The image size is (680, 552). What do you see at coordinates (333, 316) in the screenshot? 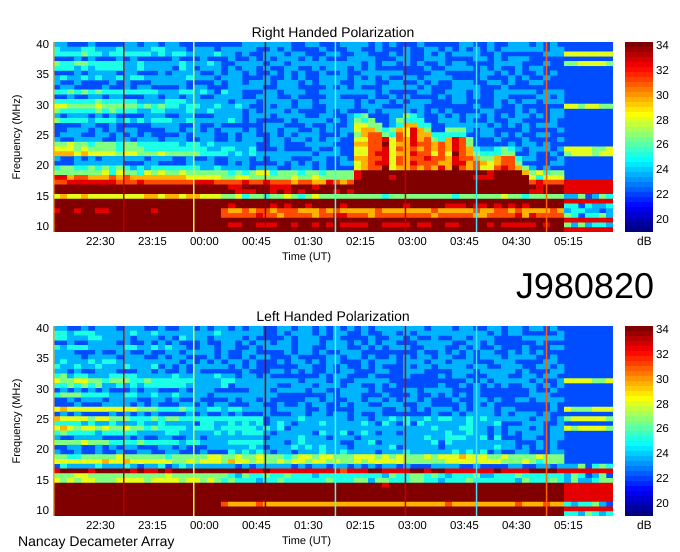
I see `plot-title: Left Handed Polarization` at bounding box center [333, 316].